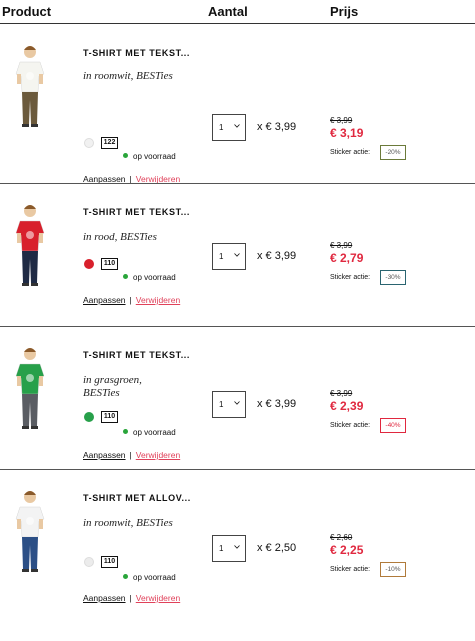  What do you see at coordinates (347, 406) in the screenshot?
I see `discounted-price: € 2,39` at bounding box center [347, 406].